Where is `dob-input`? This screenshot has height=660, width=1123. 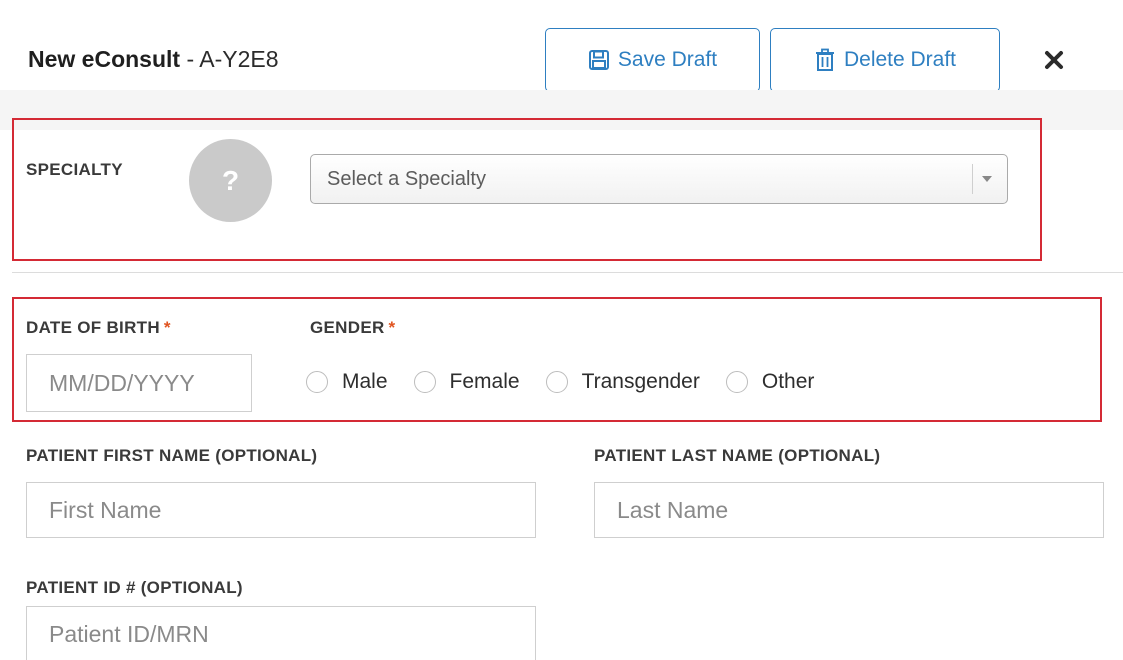 dob-input is located at coordinates (139, 383).